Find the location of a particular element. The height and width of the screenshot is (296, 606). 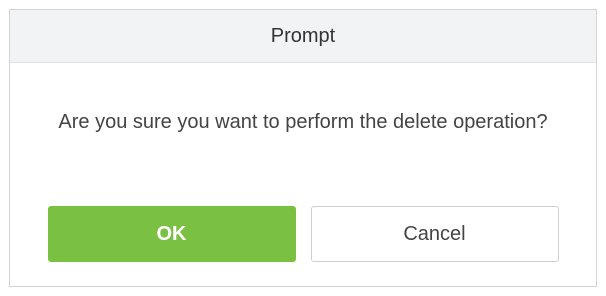

cancel-button: Cancel is located at coordinates (434, 234).